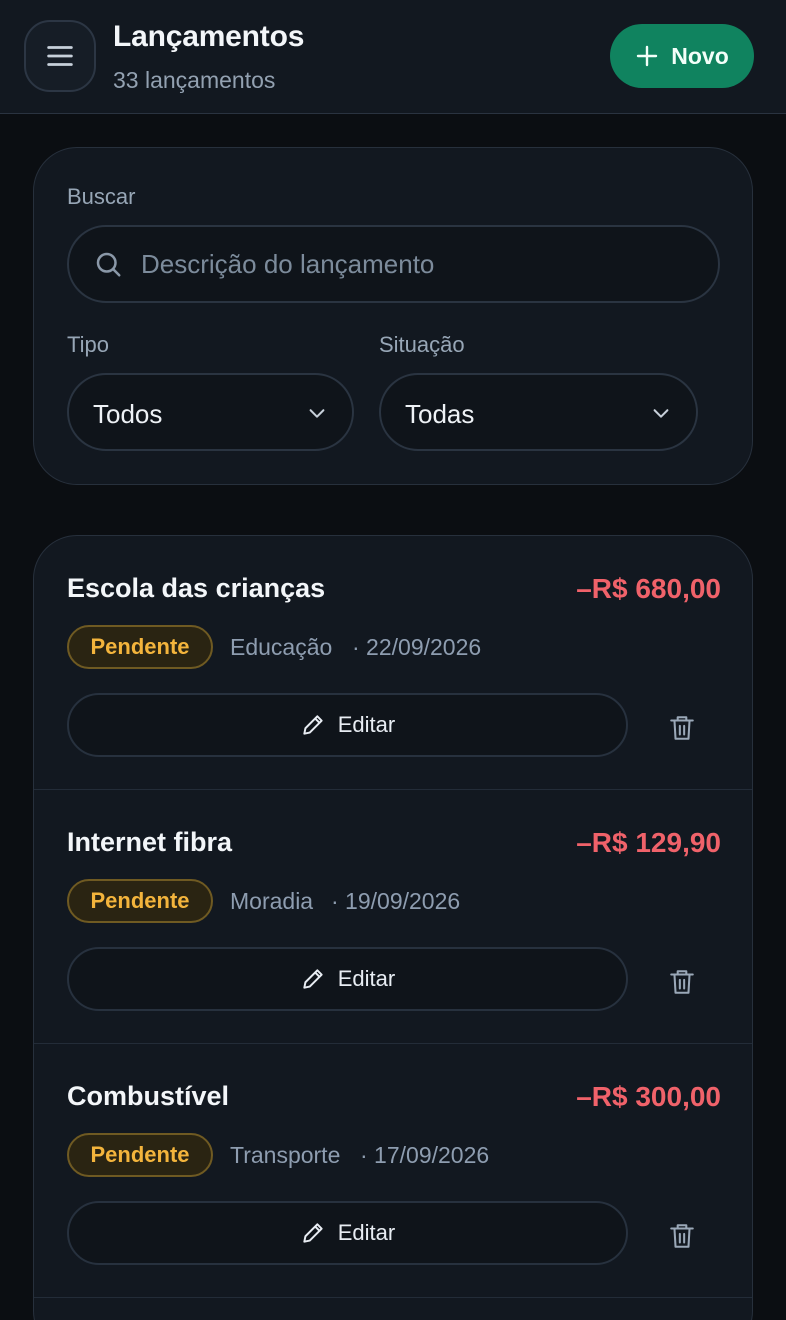 The width and height of the screenshot is (786, 1320). What do you see at coordinates (647, 56) in the screenshot?
I see `plus-icon` at bounding box center [647, 56].